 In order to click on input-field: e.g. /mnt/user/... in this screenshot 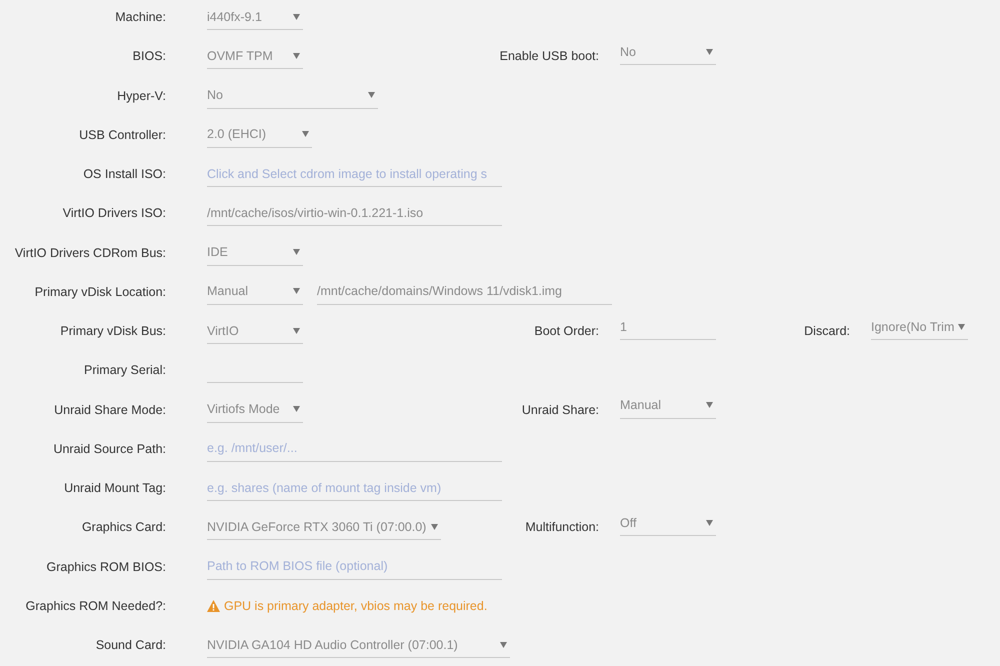, I will do `click(354, 449)`.